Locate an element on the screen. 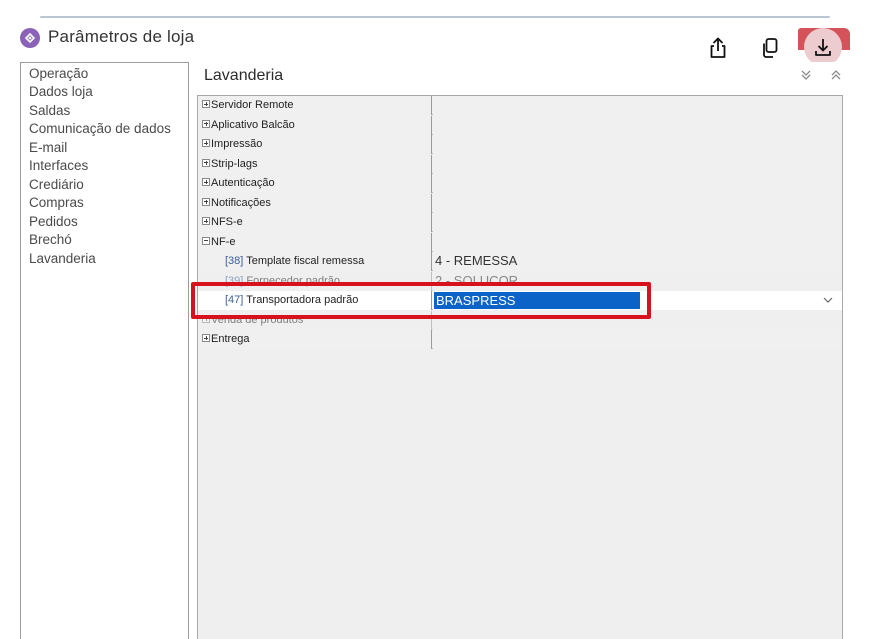 The width and height of the screenshot is (874, 639). sidebar-item-pedidos: Pedidos is located at coordinates (53, 221).